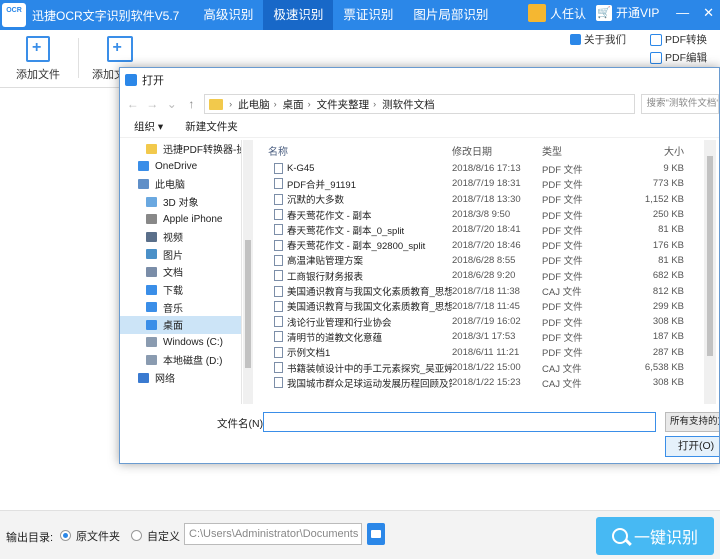  I want to click on nav-item-7: 文档, so click(180, 272).